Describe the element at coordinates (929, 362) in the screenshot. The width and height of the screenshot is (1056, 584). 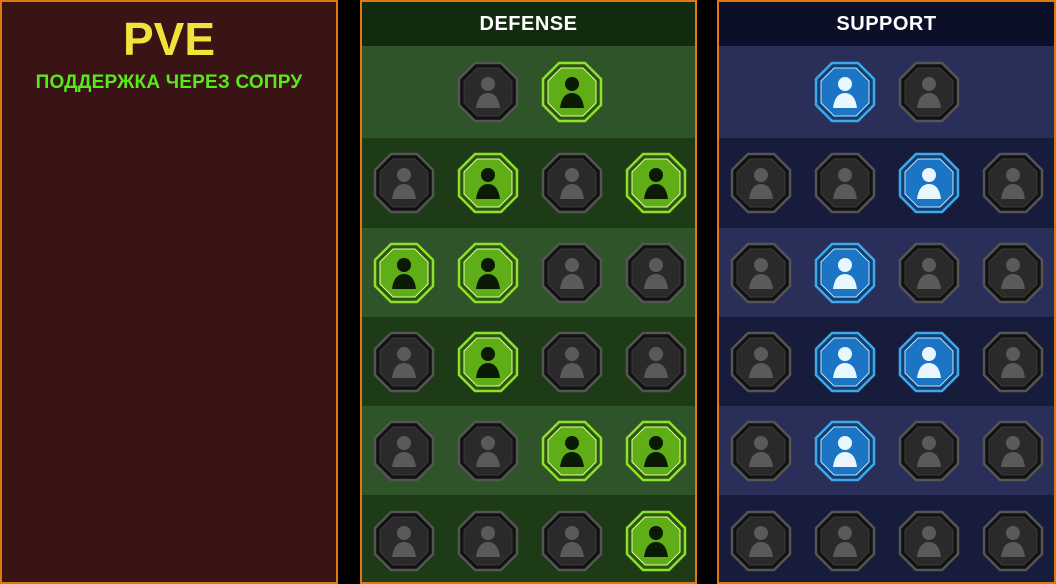
I see `open-book-icon` at that location.